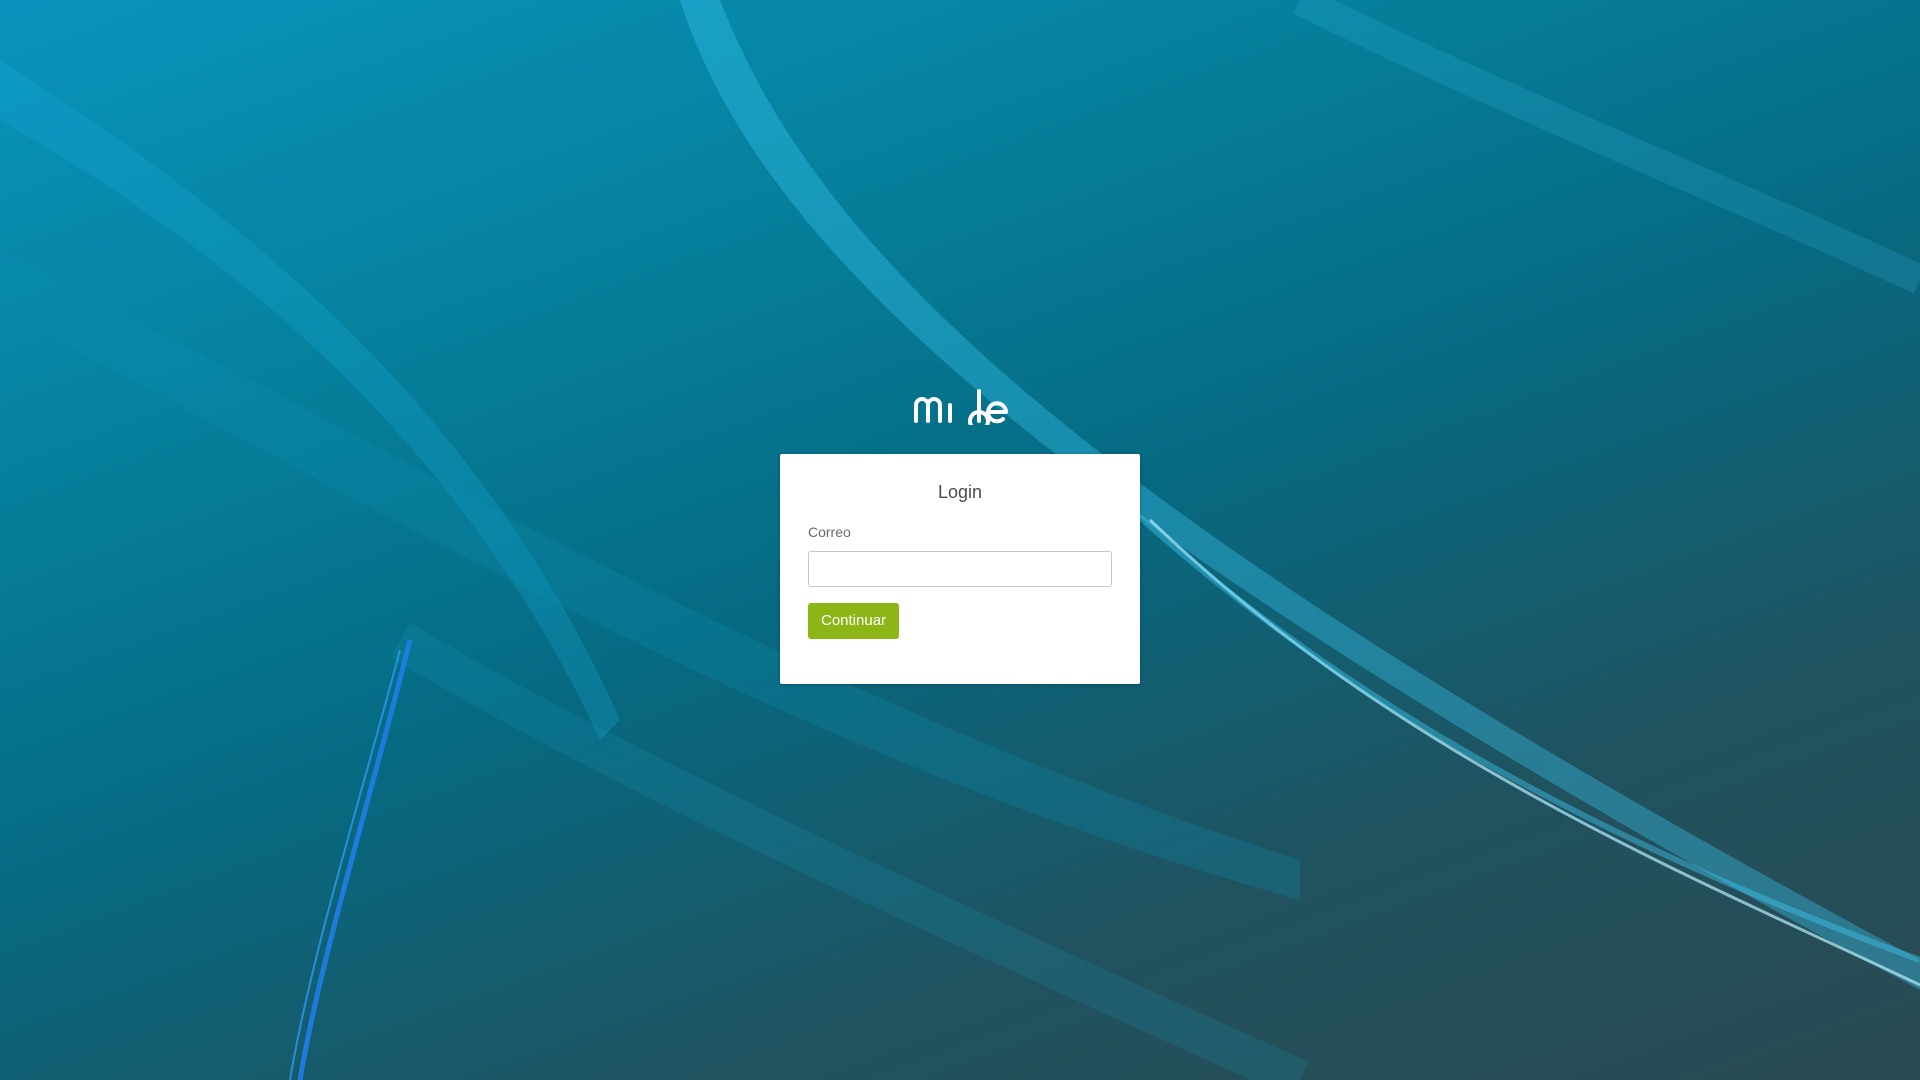 This screenshot has width=1920, height=1080. I want to click on mide-logo, so click(961, 407).